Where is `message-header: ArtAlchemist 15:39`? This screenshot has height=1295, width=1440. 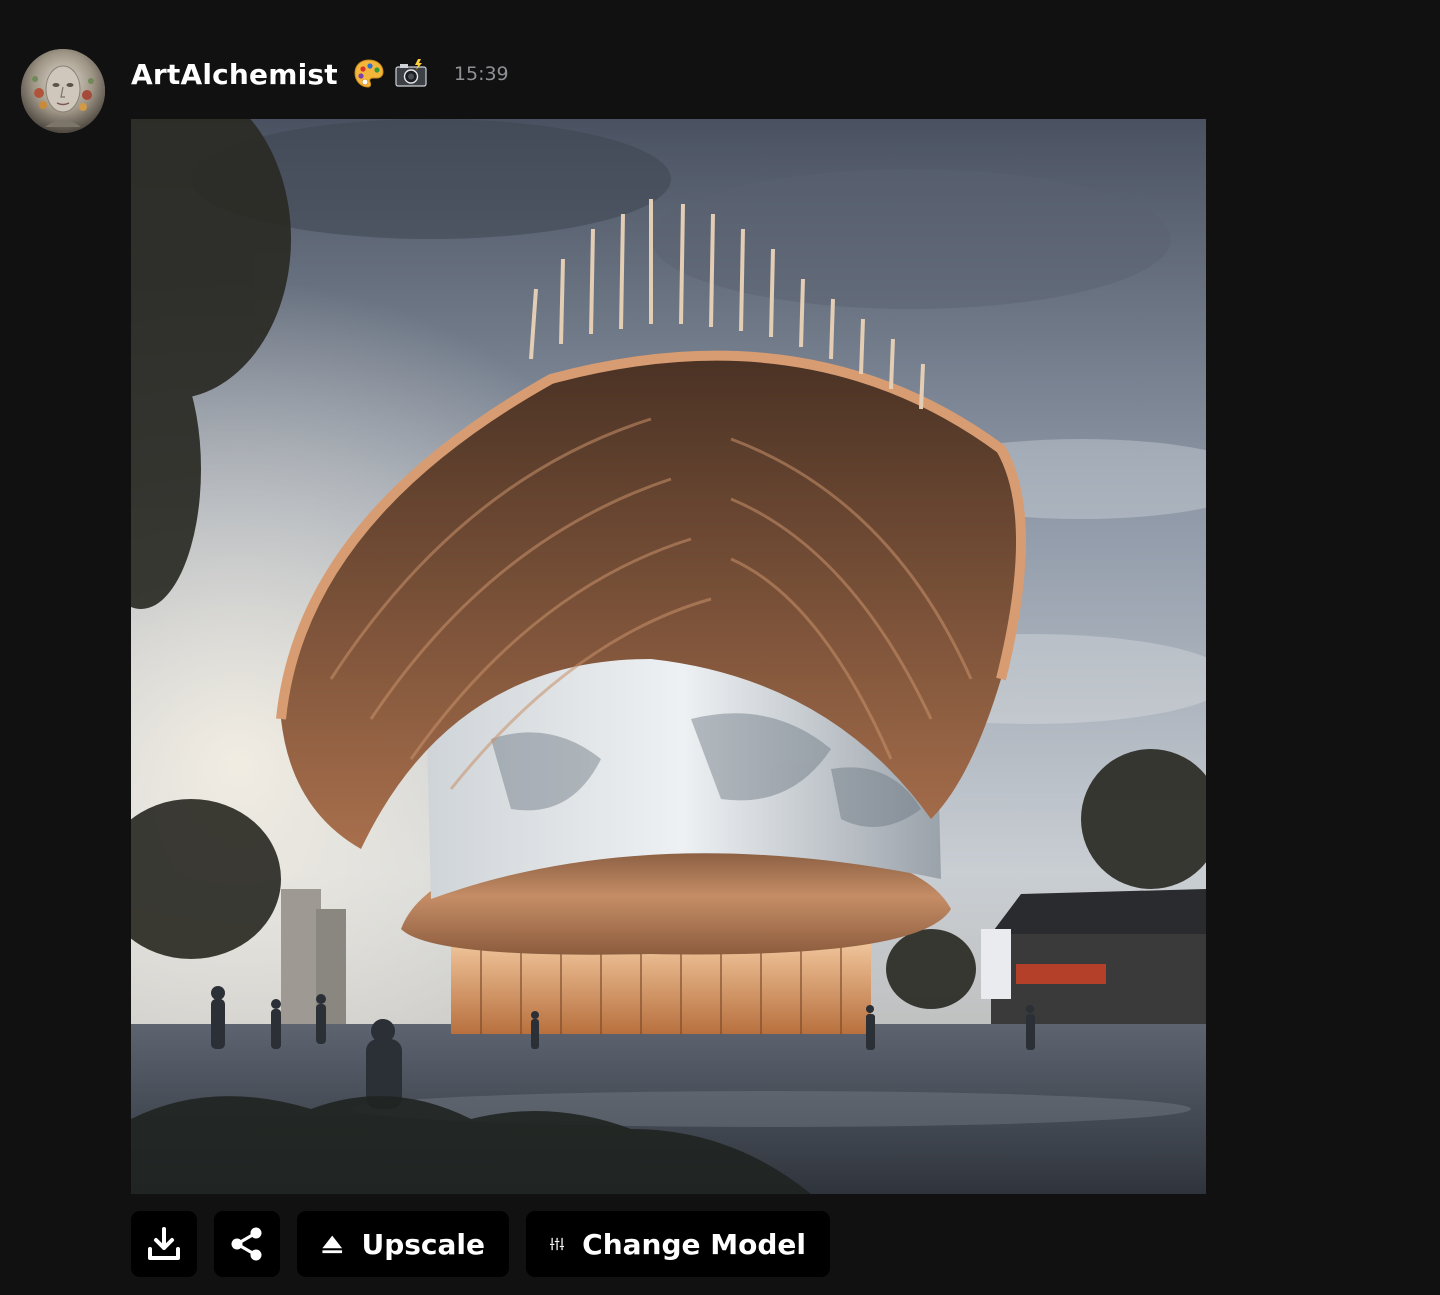
message-header: ArtAlchemist 15:39 is located at coordinates (320, 74).